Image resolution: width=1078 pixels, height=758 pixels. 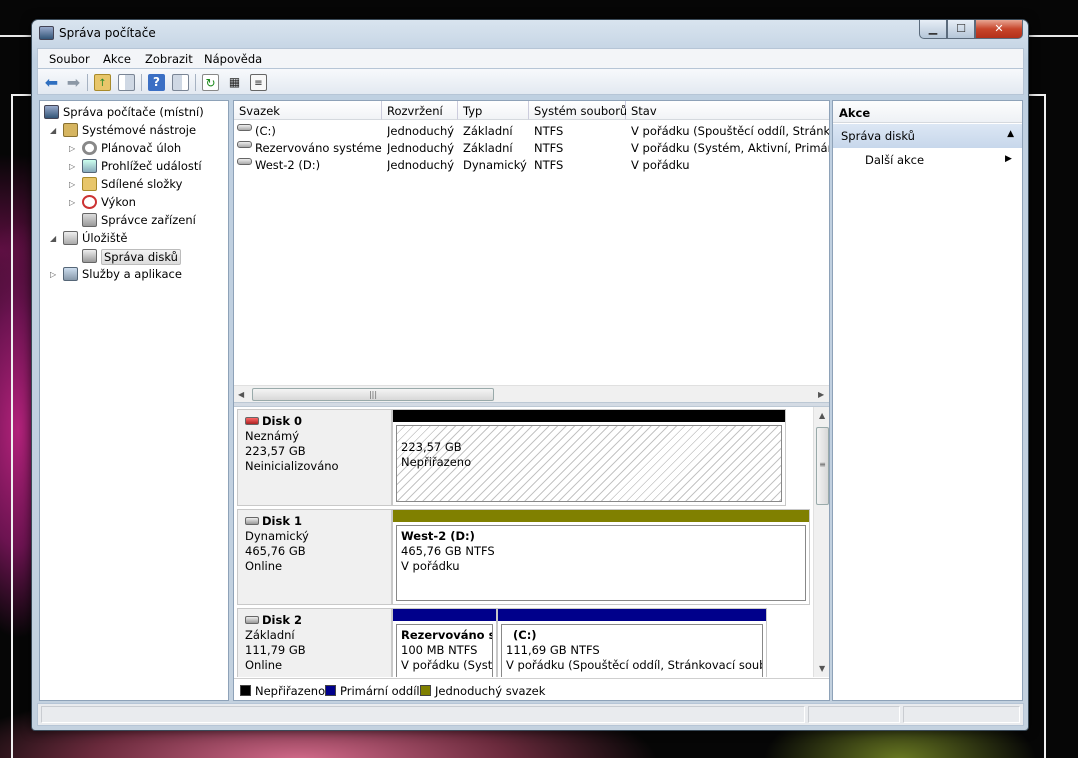 I want to click on minimize-icon: ▁, so click(x=933, y=28).